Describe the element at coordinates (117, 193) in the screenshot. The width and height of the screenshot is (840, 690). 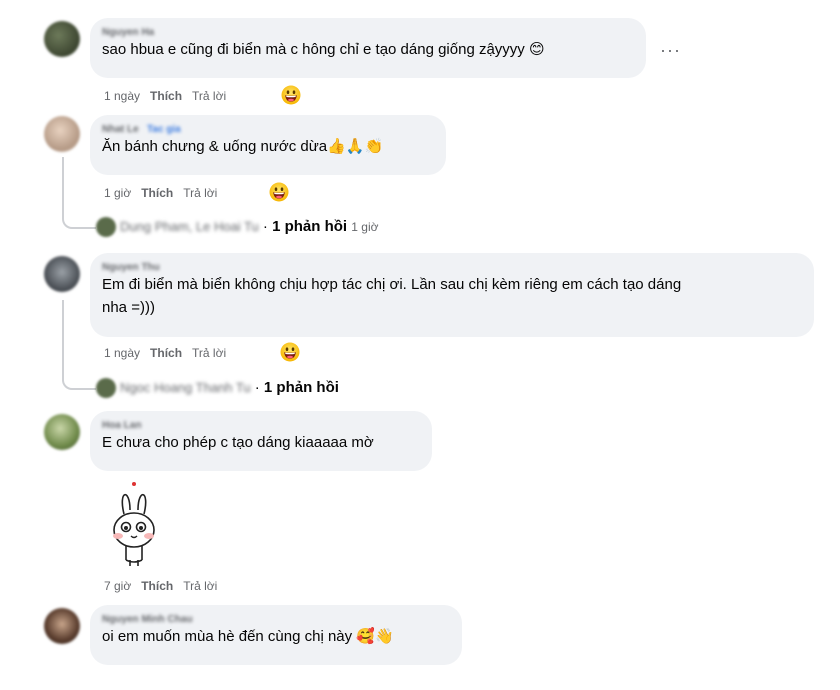
I see `comment-time: 1 giờ` at that location.